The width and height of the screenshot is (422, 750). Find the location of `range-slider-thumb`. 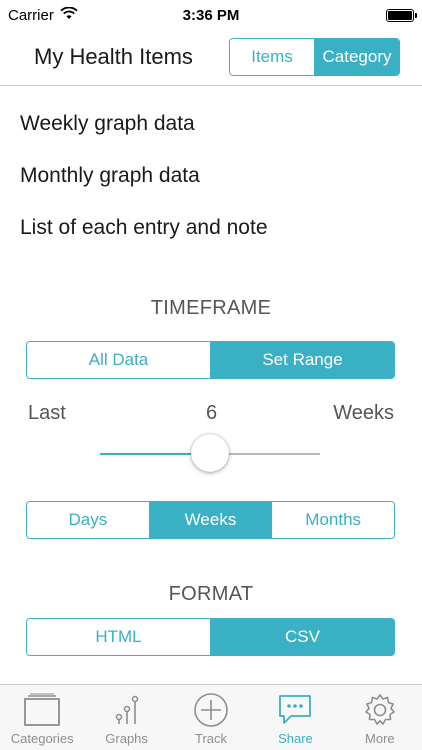

range-slider-thumb is located at coordinates (210, 453).